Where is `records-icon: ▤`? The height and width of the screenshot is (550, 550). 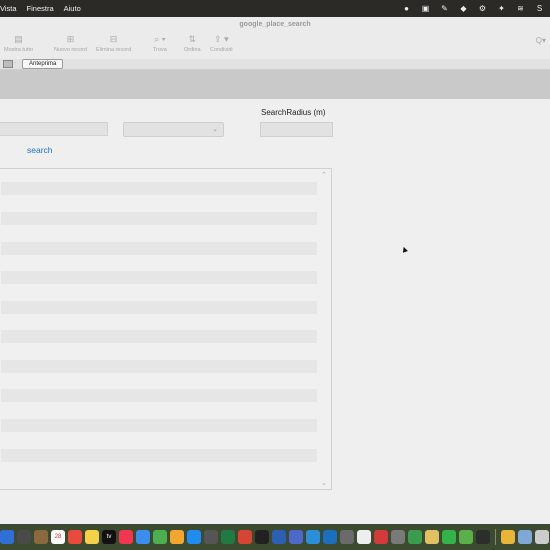 records-icon: ▤ is located at coordinates (18, 39).